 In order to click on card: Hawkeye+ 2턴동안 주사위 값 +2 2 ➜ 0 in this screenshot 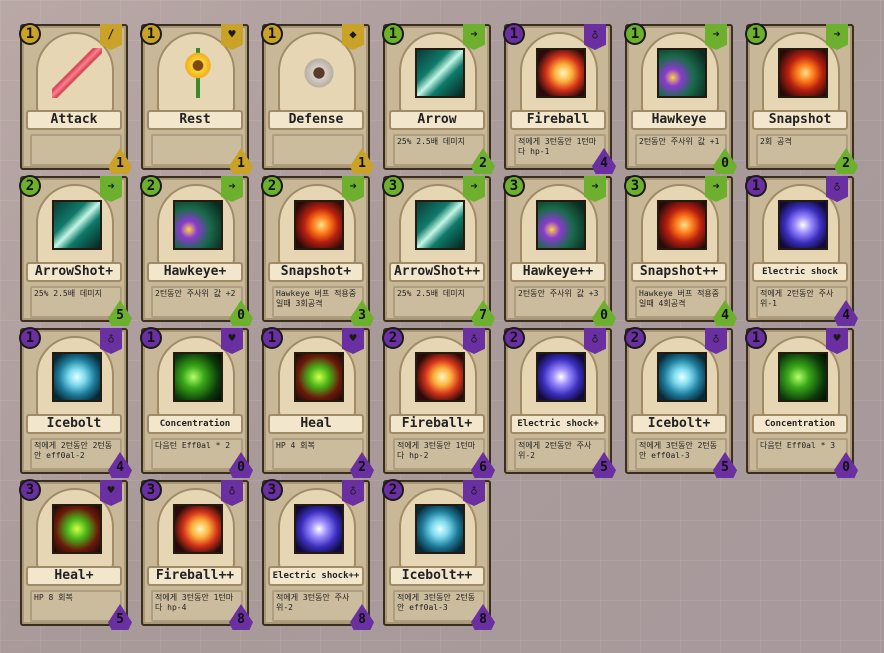, I will do `click(196, 250)`.